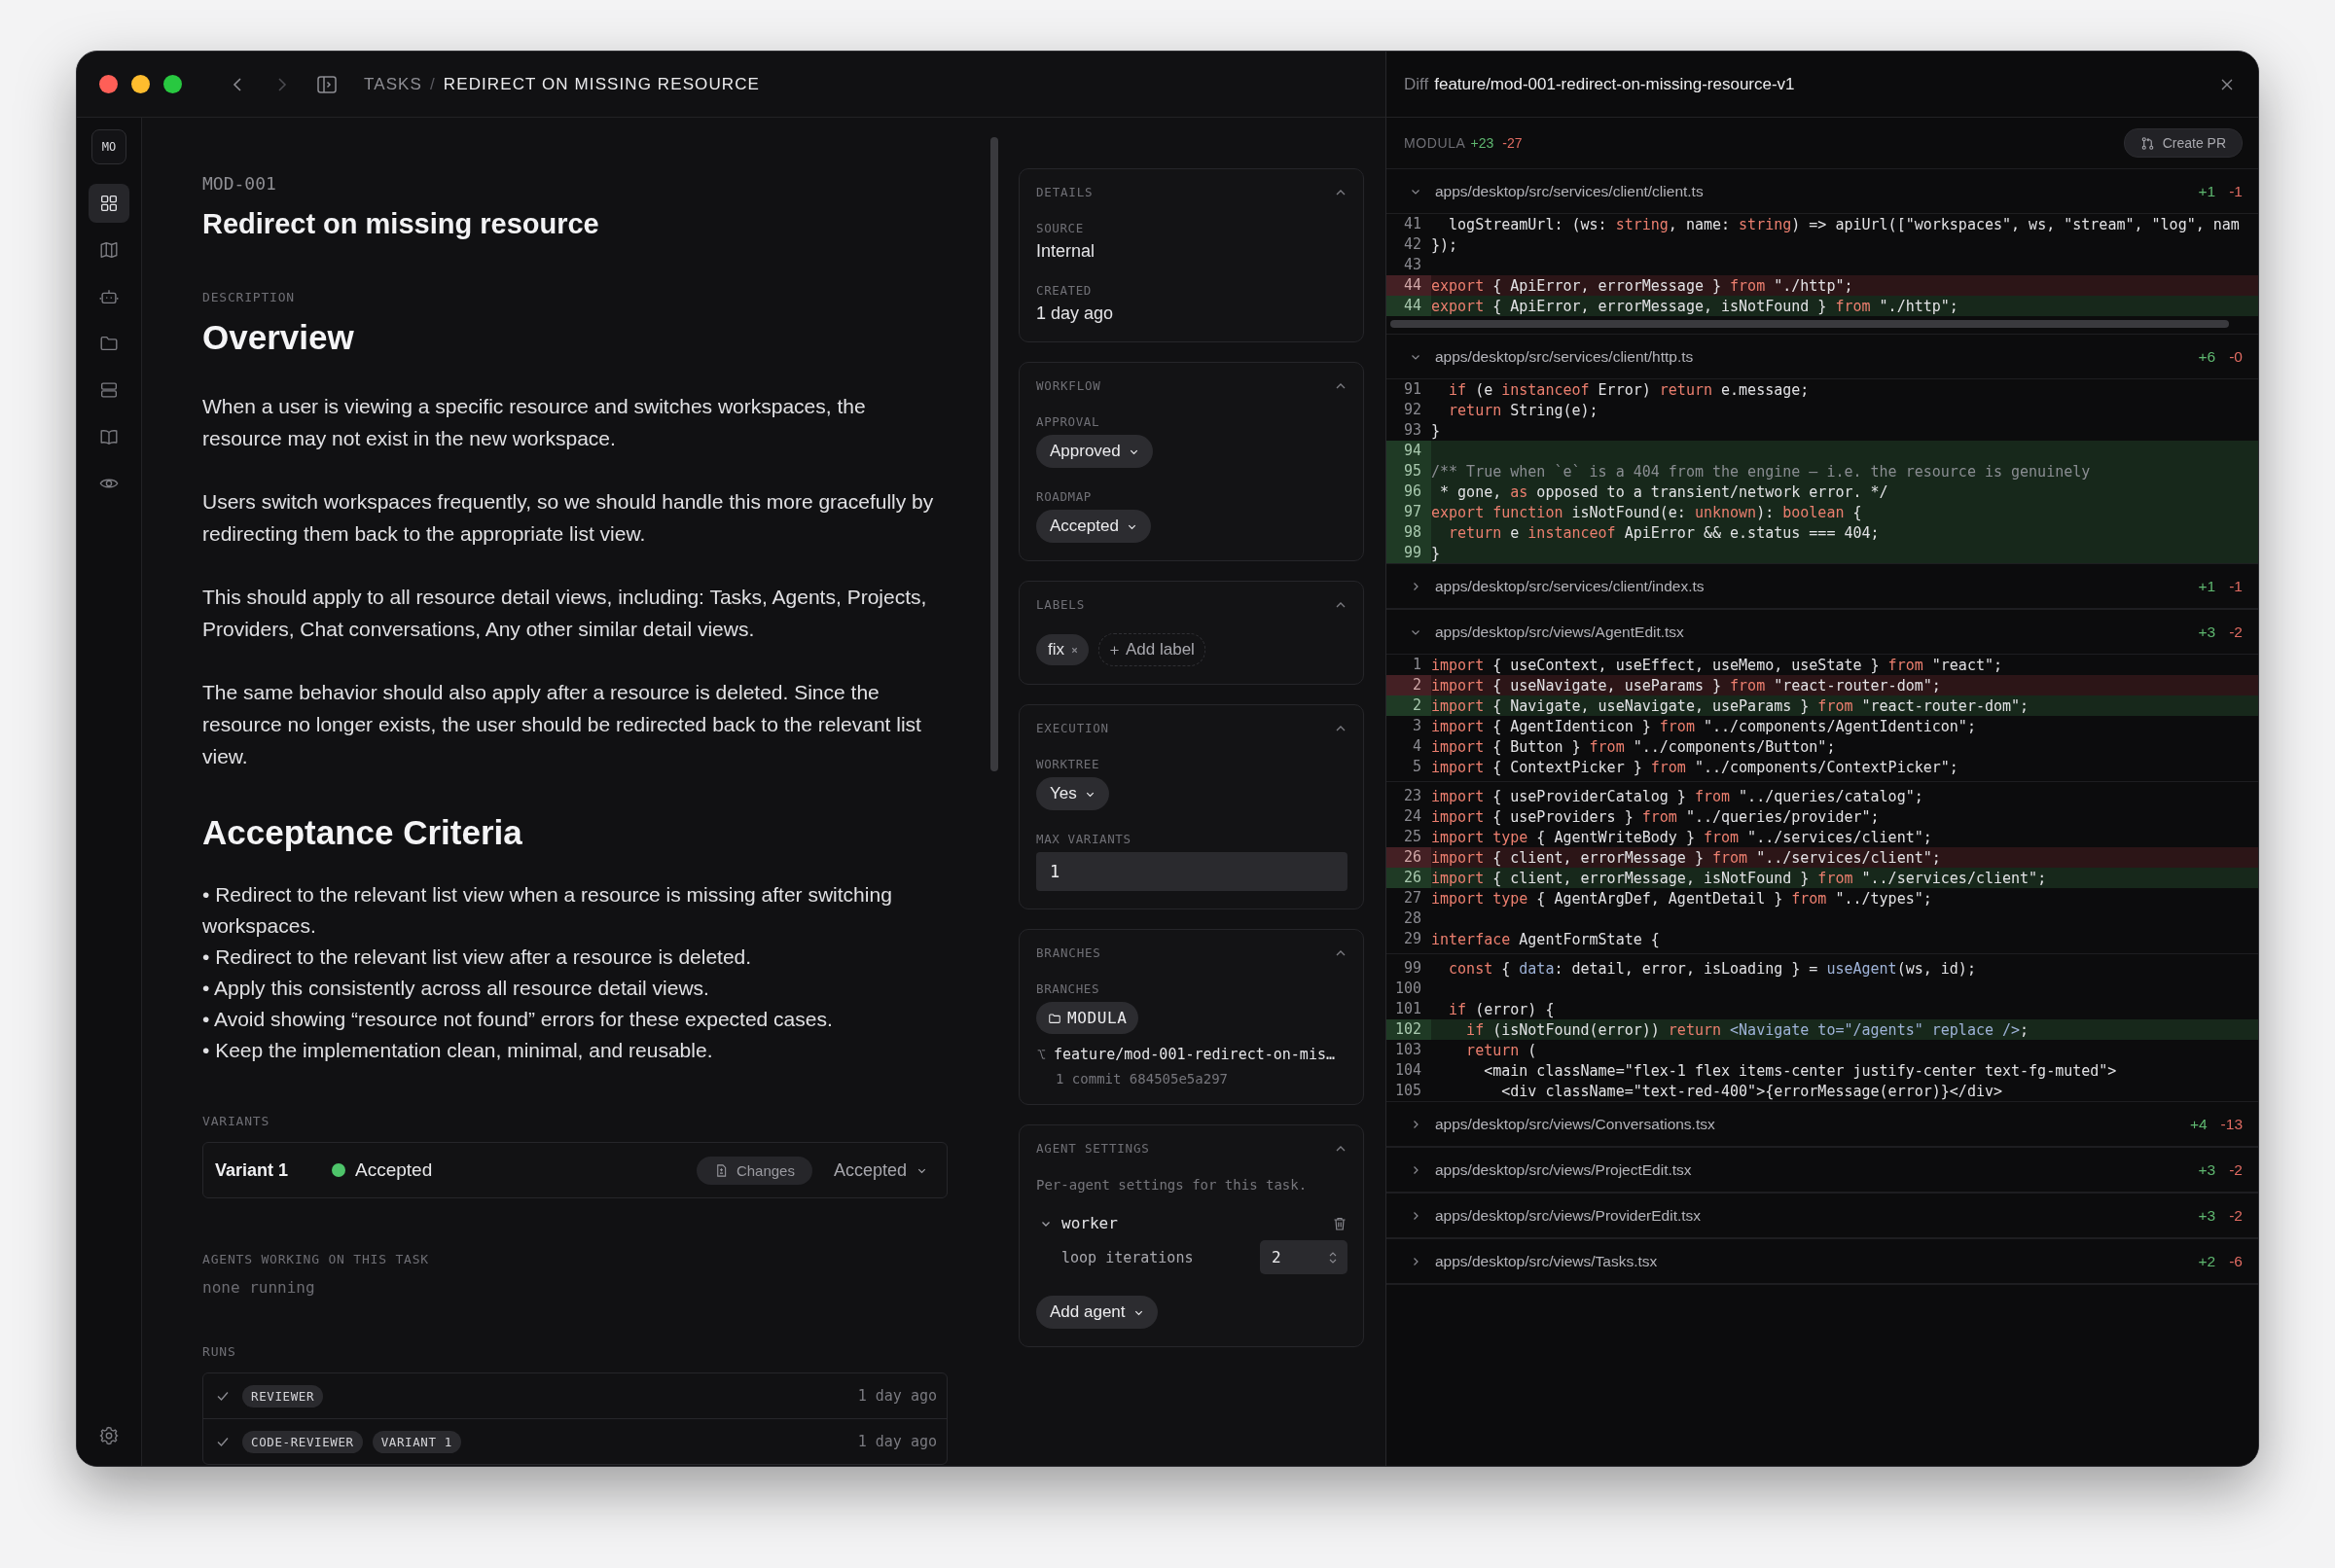  What do you see at coordinates (1663, 491) in the screenshot?
I see `code-text: * gone, as opposed to a transient/network error. */` at bounding box center [1663, 491].